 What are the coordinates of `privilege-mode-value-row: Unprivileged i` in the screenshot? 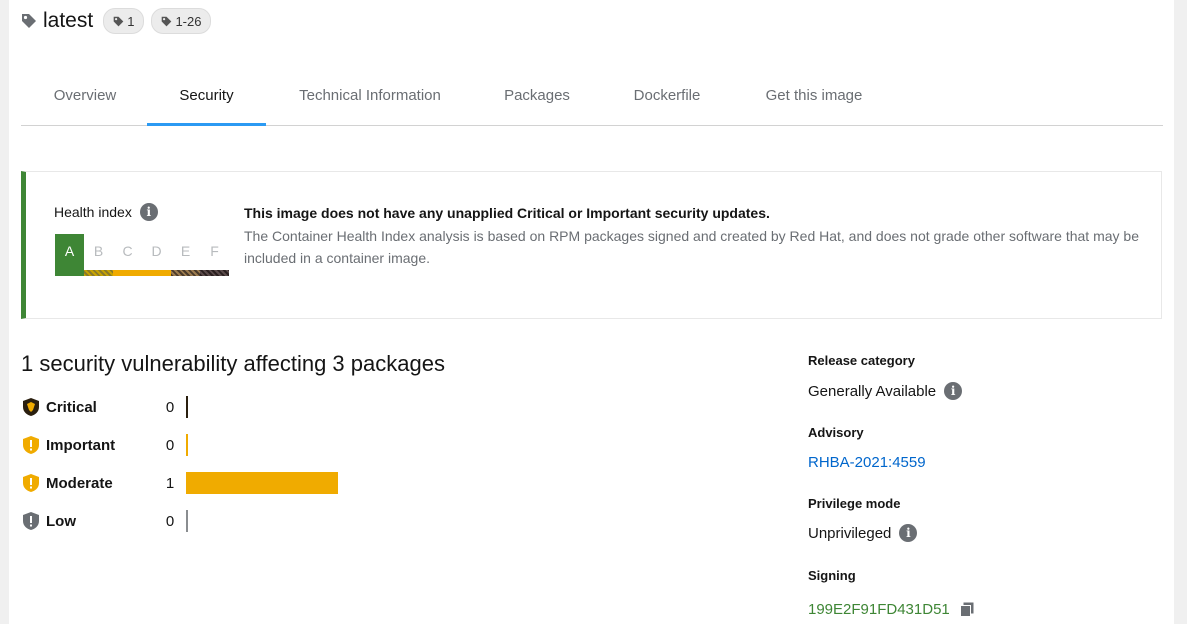 It's located at (863, 533).